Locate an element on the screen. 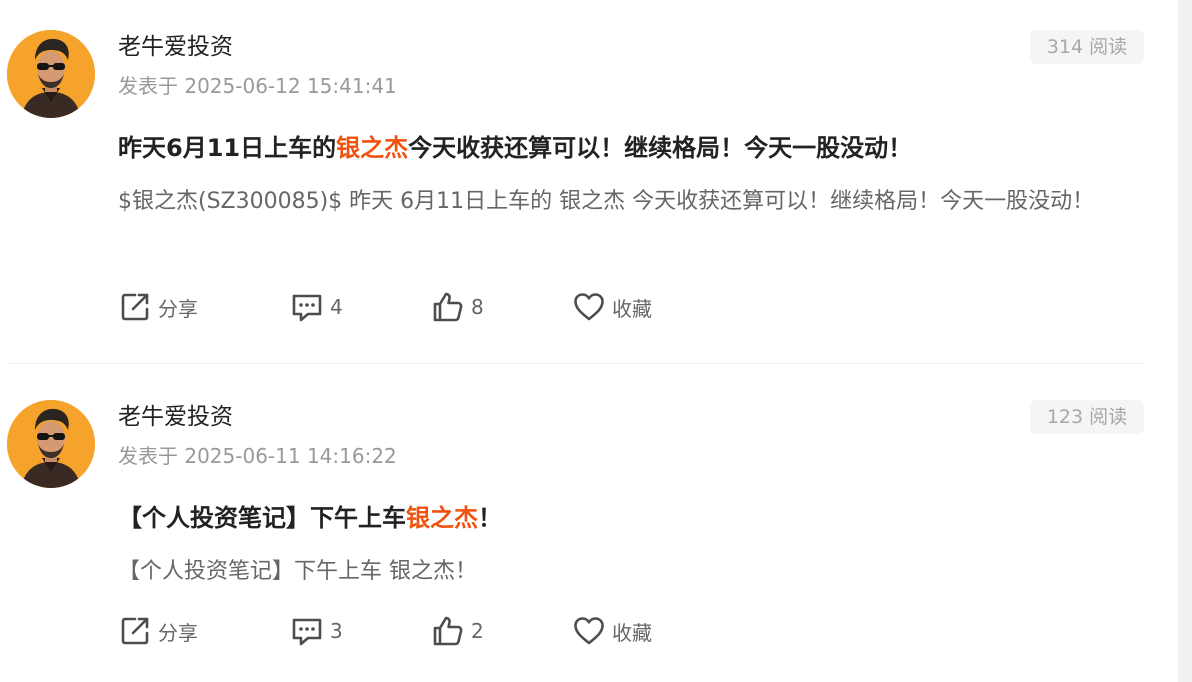  comment-button: 3 is located at coordinates (316, 631).